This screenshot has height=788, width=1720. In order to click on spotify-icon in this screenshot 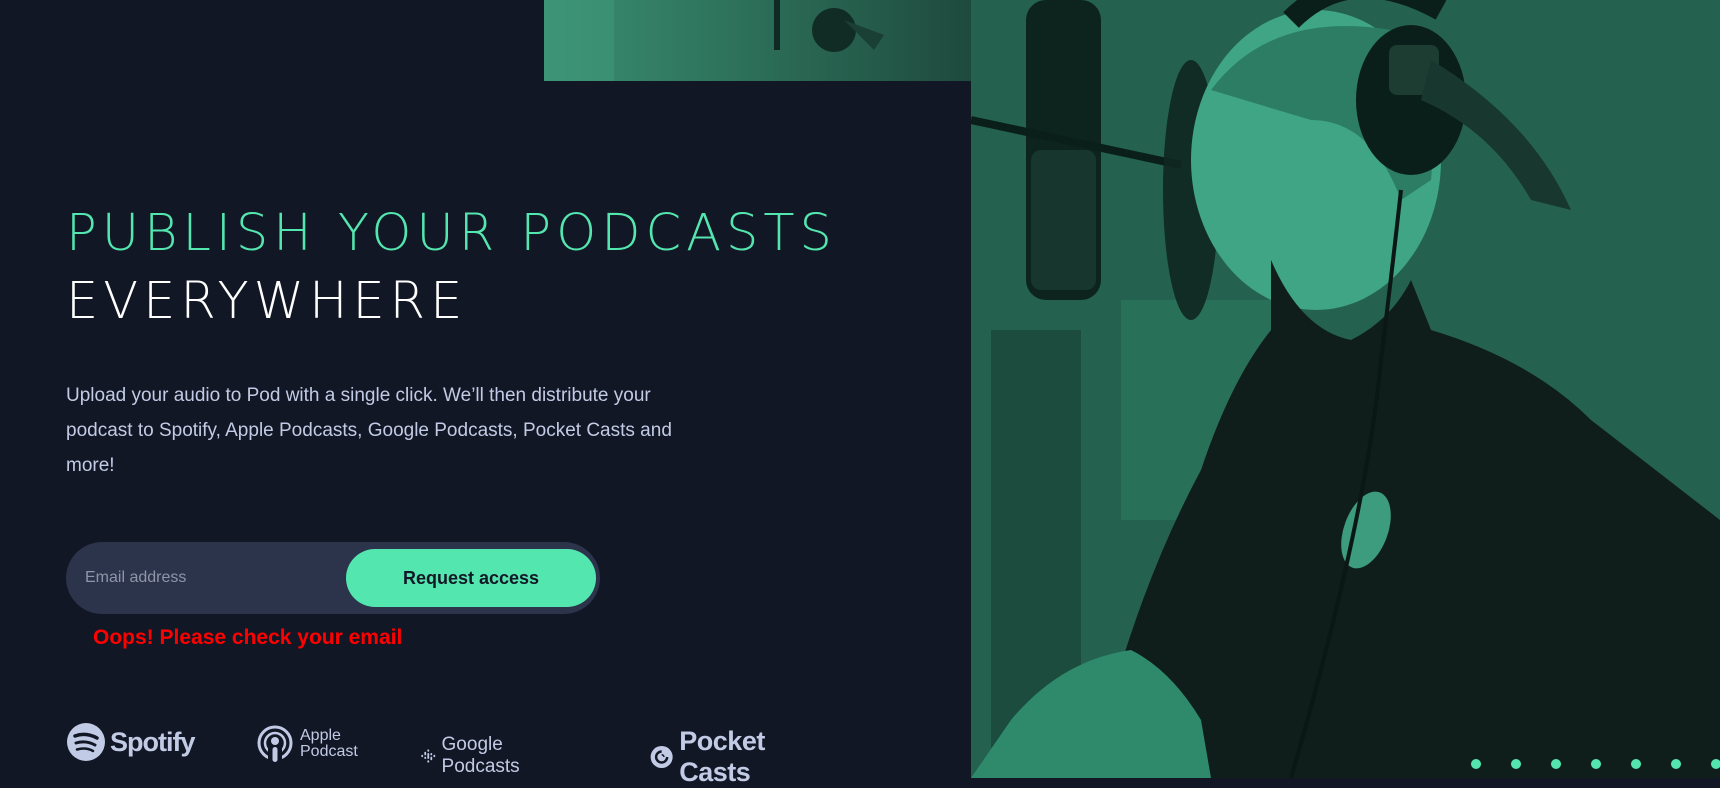, I will do `click(86, 742)`.